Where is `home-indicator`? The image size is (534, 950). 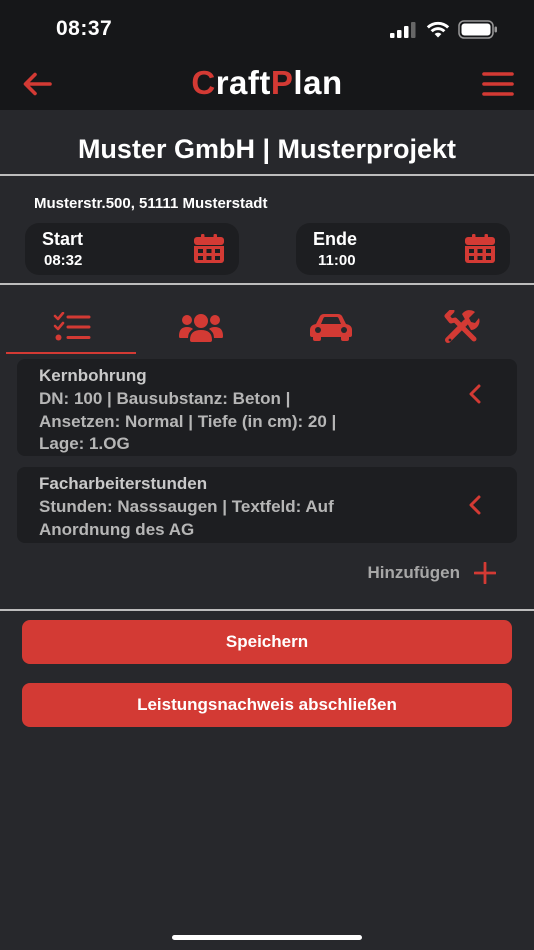
home-indicator is located at coordinates (267, 937).